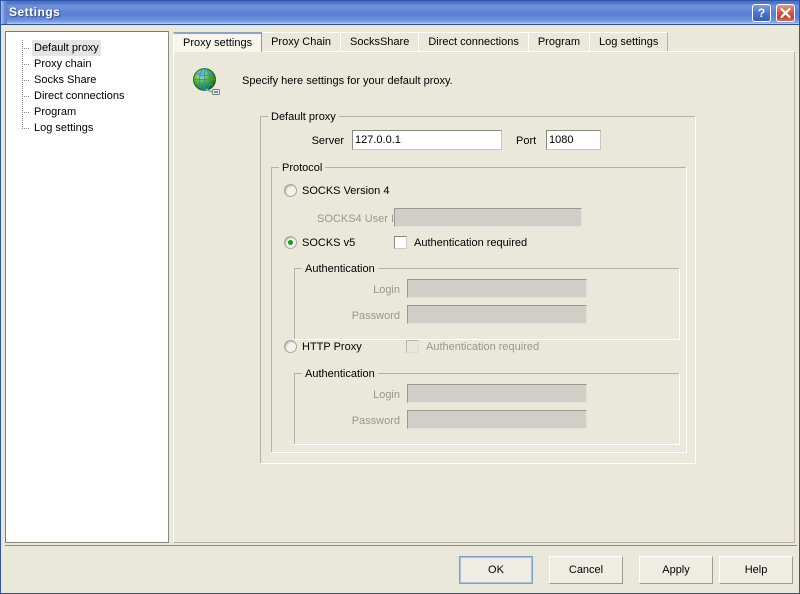 The height and width of the screenshot is (594, 800). Describe the element at coordinates (4, 12) in the screenshot. I see `title-bar-left-edge` at that location.